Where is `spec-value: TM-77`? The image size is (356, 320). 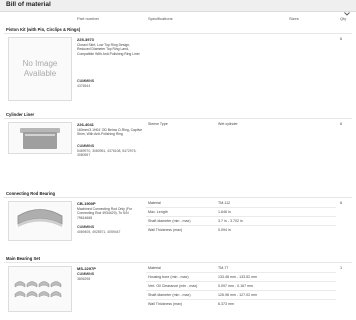 spec-value: TM-77 is located at coordinates (223, 268).